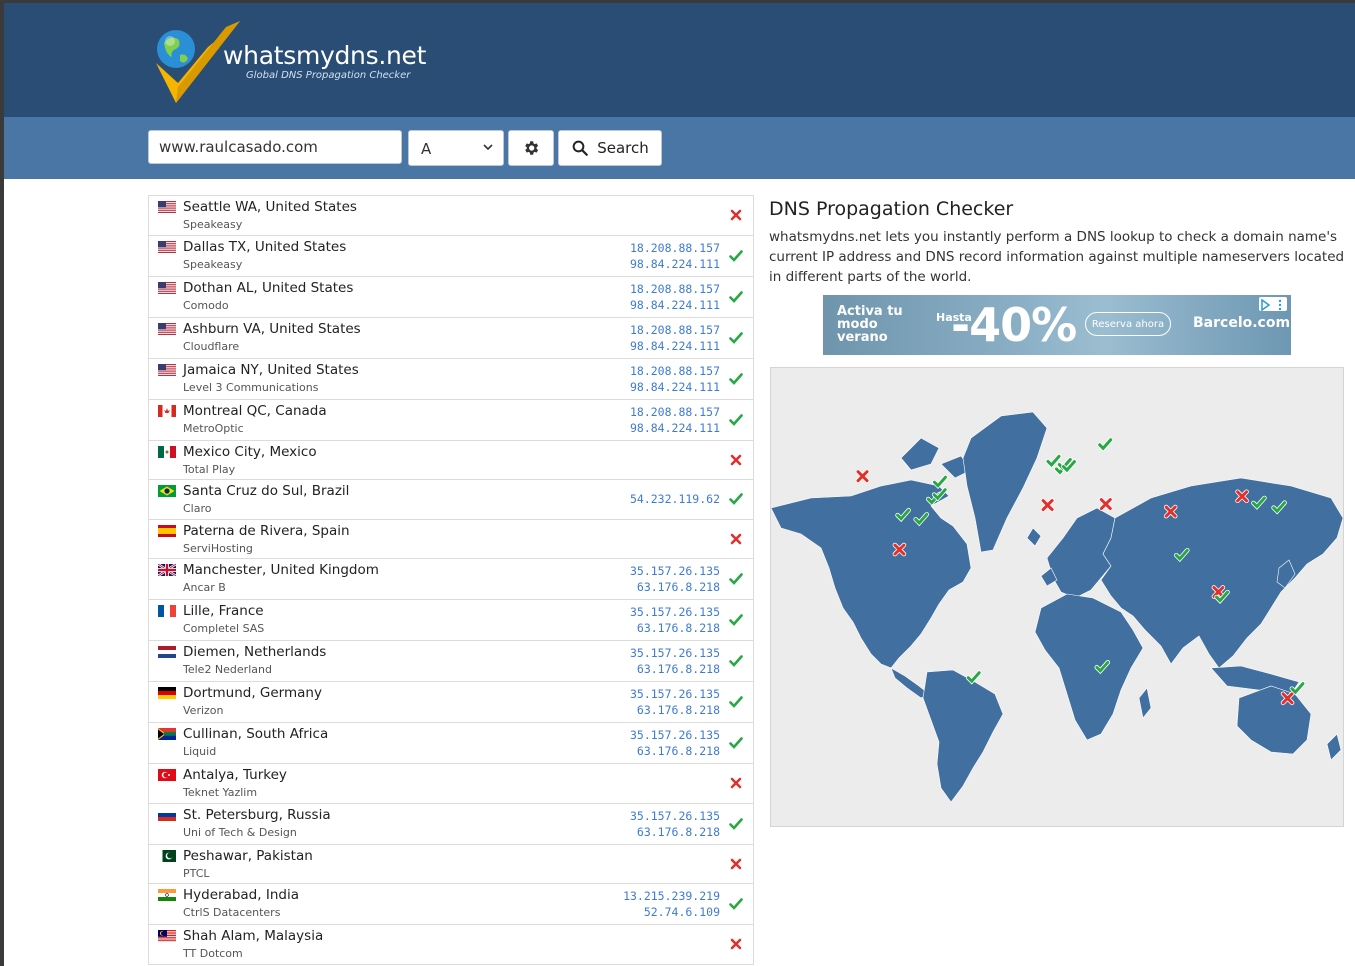  Describe the element at coordinates (272, 328) in the screenshot. I see `result-location: Ashburn VA, United States` at that location.